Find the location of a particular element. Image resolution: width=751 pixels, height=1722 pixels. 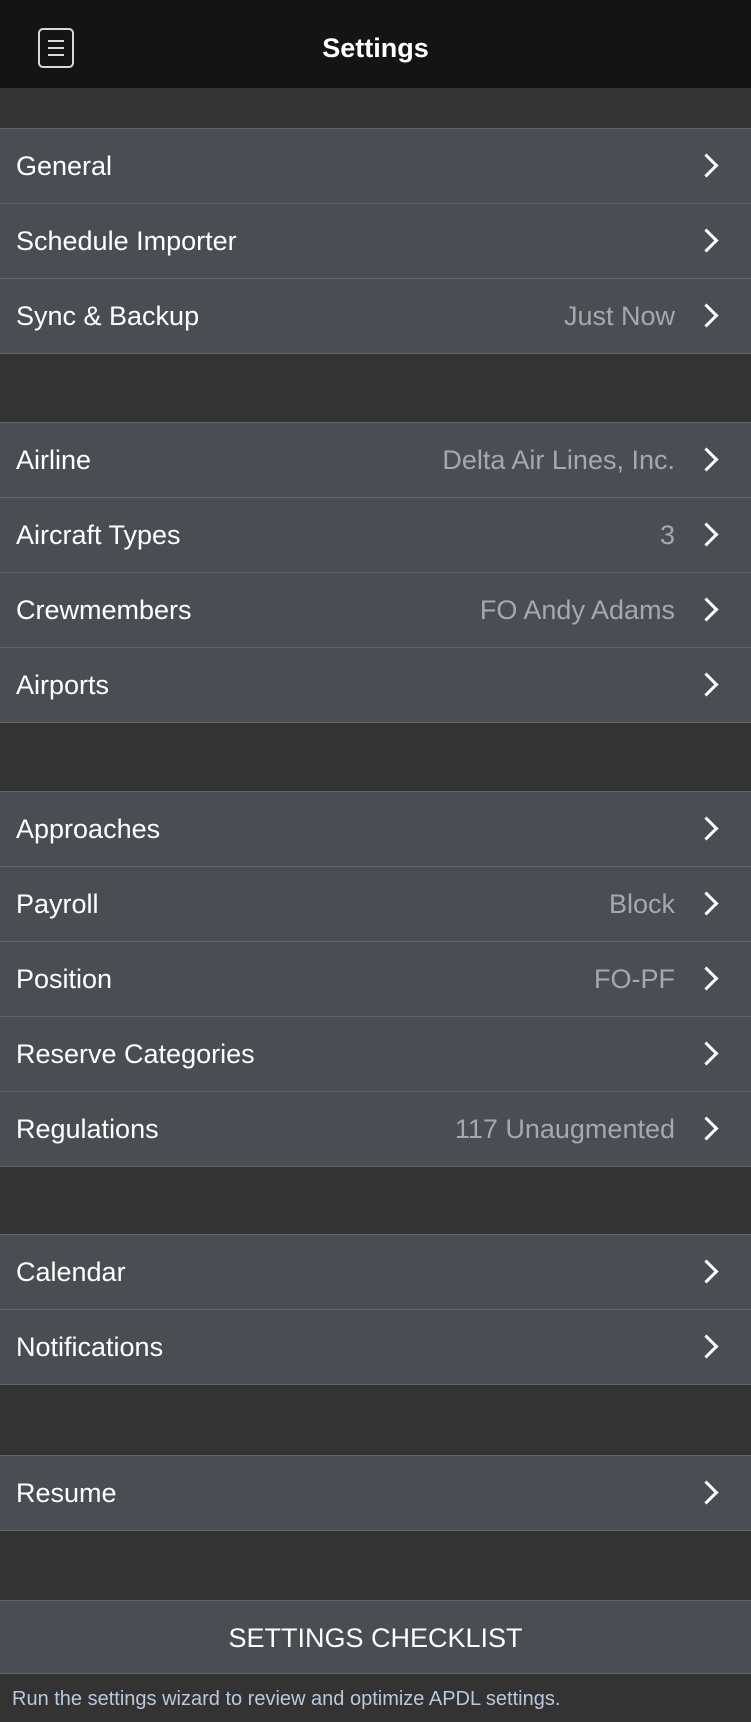

row-value: Block is located at coordinates (641, 904).